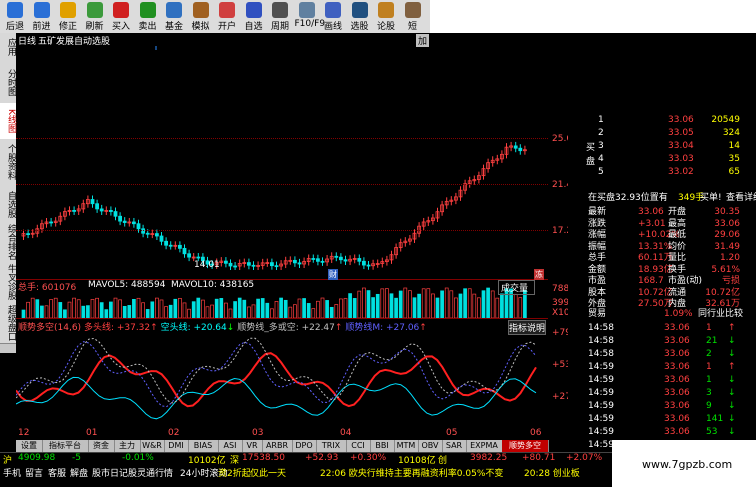  What do you see at coordinates (8, 47) in the screenshot?
I see `left-tab: 应用` at bounding box center [8, 47].